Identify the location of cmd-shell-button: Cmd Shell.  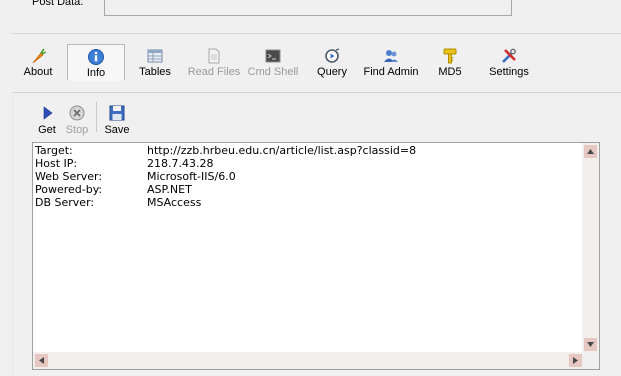
(273, 62).